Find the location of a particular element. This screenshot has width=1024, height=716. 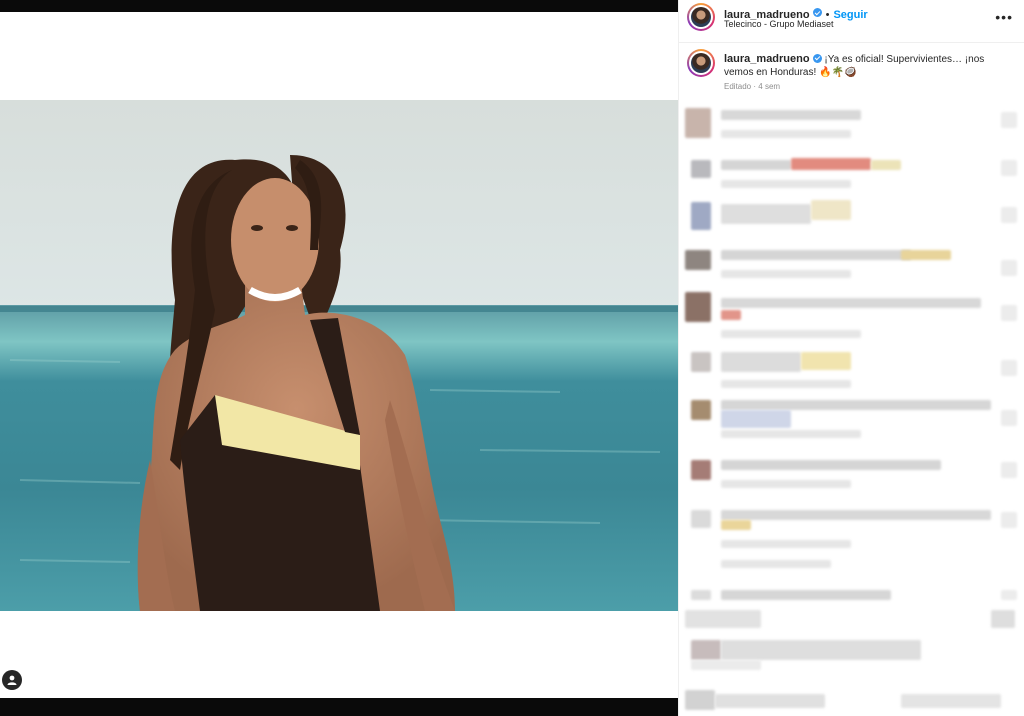

avatar is located at coordinates (701, 17).